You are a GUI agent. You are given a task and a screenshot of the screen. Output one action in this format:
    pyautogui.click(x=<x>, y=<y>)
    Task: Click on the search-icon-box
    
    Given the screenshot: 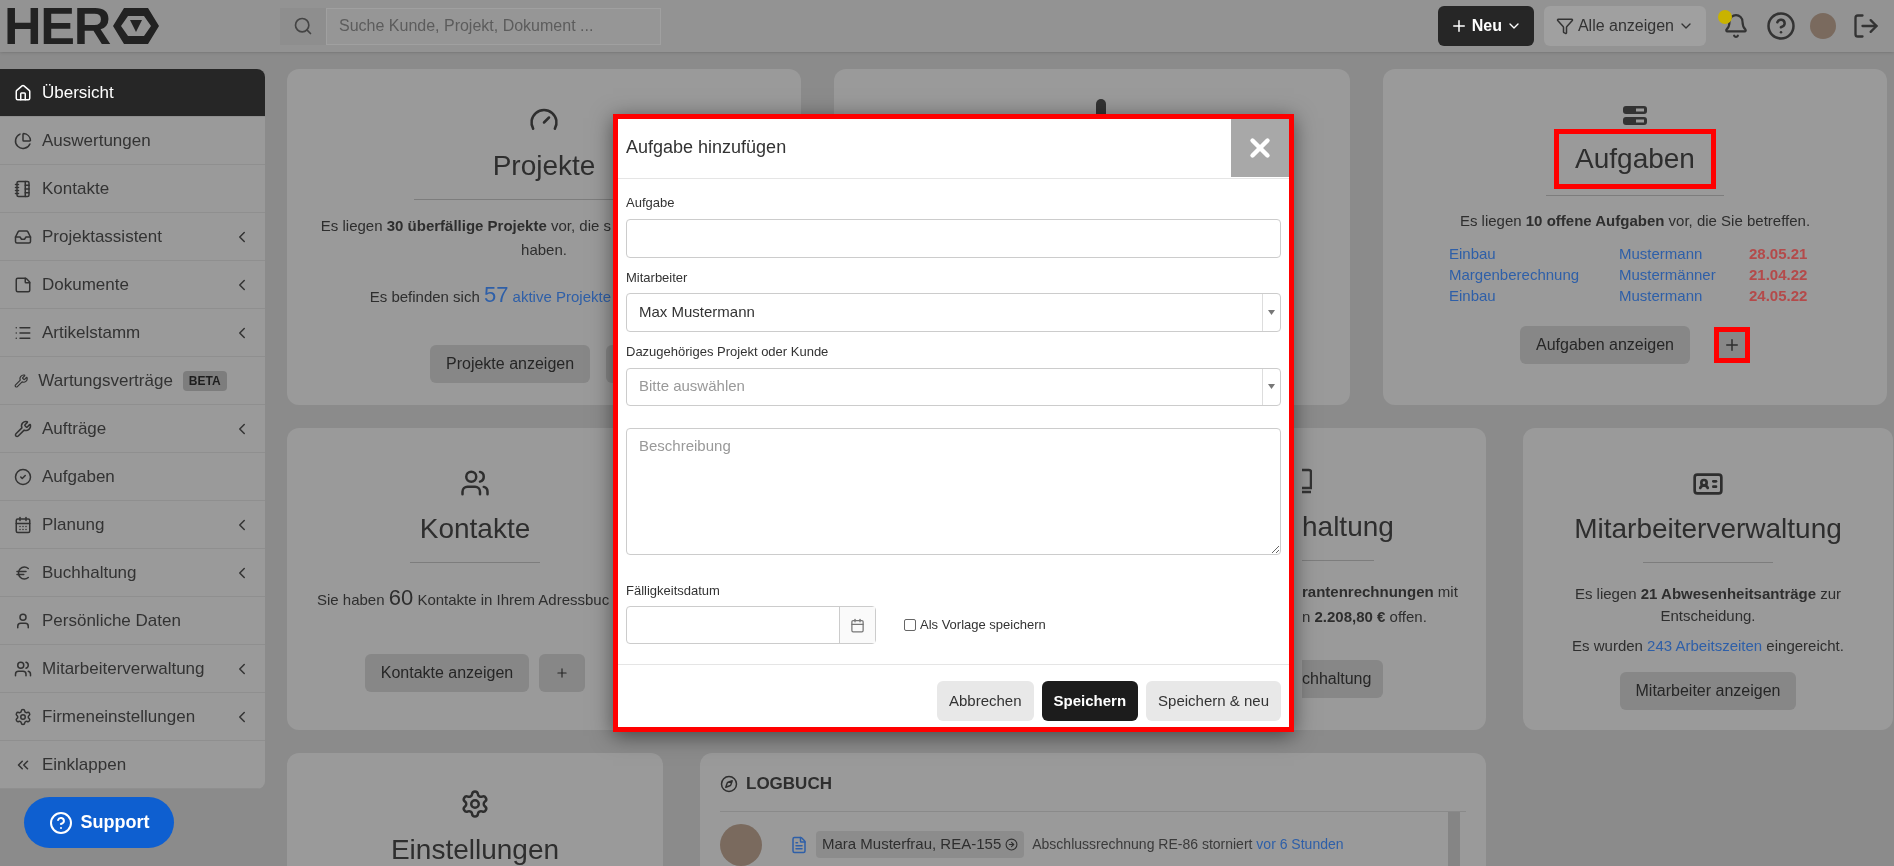 What is the action you would take?
    pyautogui.click(x=303, y=26)
    